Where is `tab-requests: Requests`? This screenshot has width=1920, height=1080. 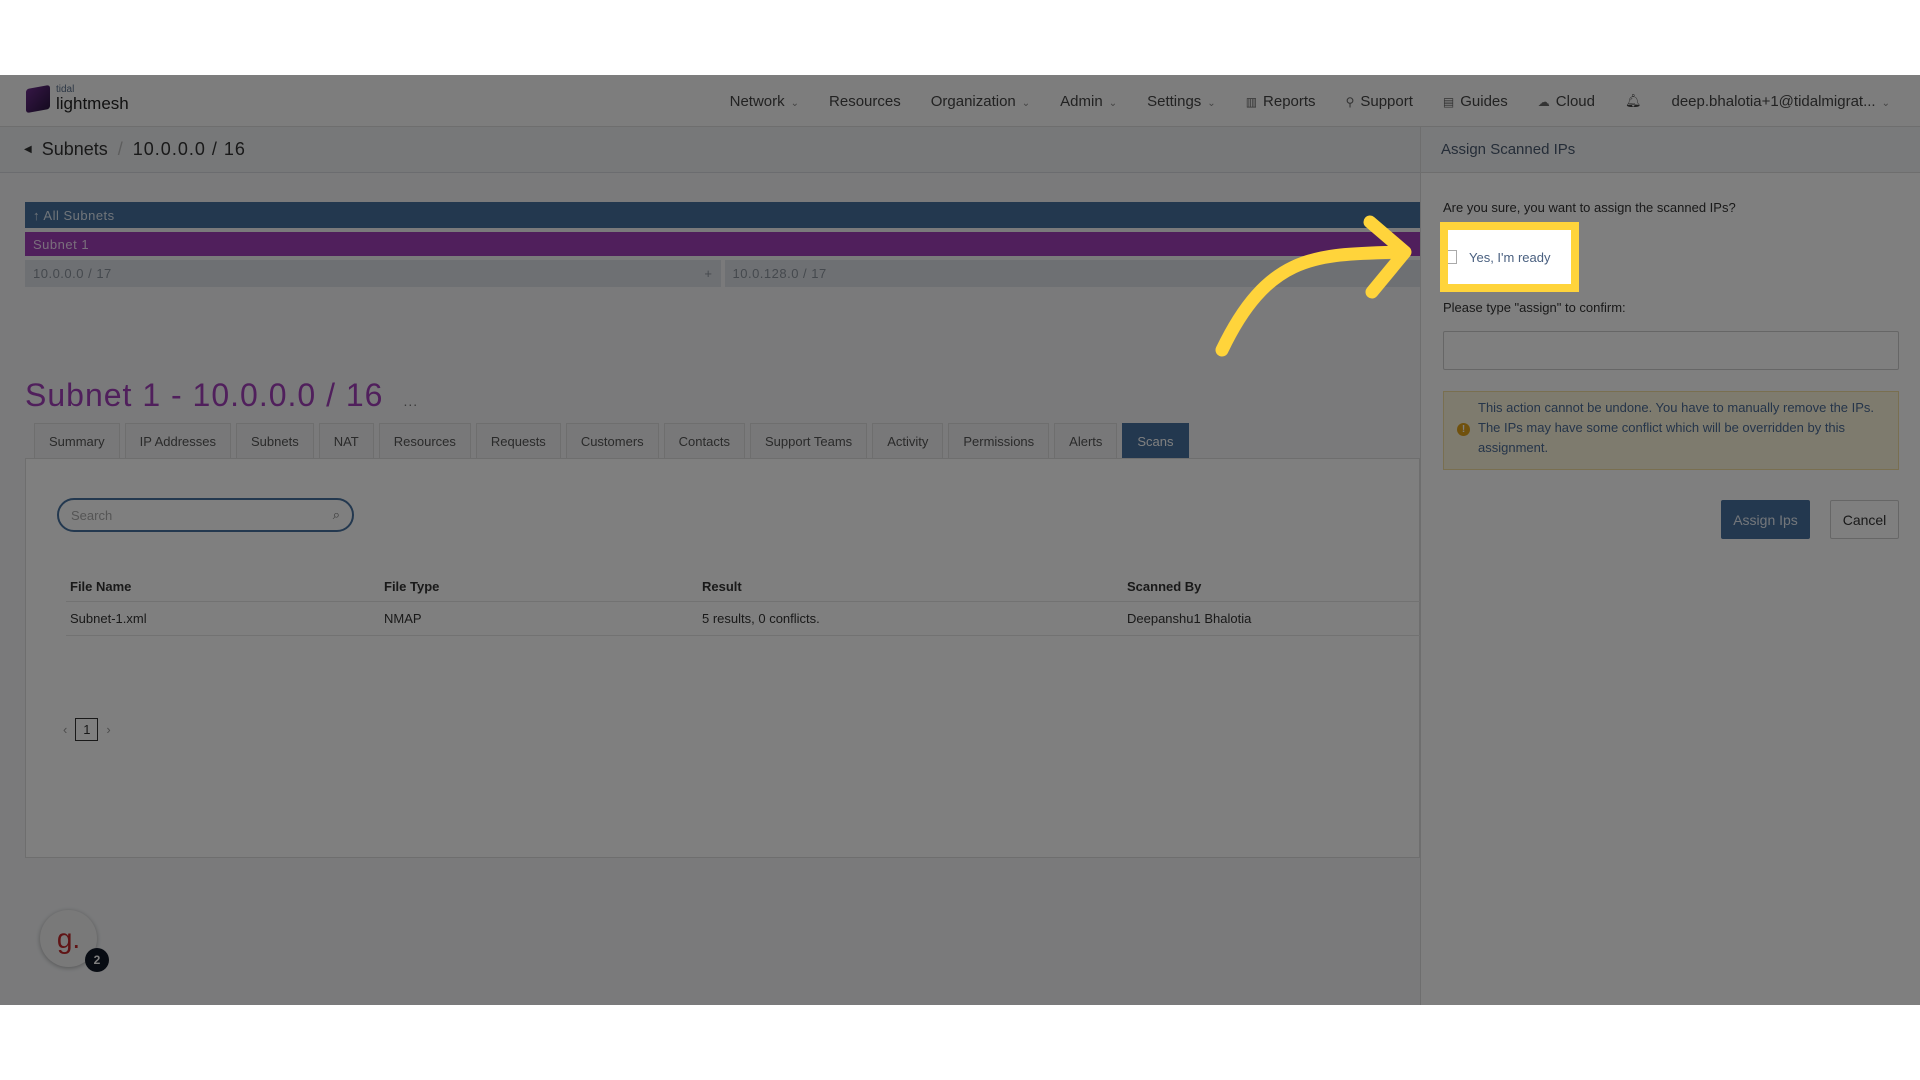
tab-requests: Requests is located at coordinates (518, 441).